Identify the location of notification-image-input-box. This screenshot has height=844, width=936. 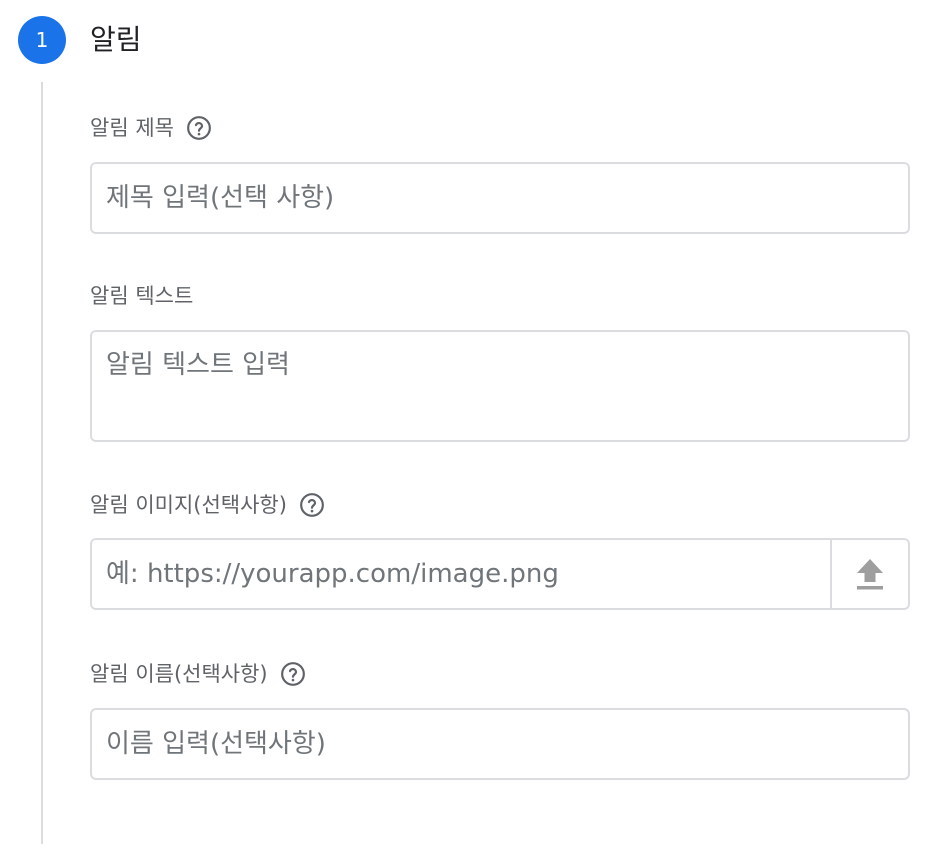
(500, 574).